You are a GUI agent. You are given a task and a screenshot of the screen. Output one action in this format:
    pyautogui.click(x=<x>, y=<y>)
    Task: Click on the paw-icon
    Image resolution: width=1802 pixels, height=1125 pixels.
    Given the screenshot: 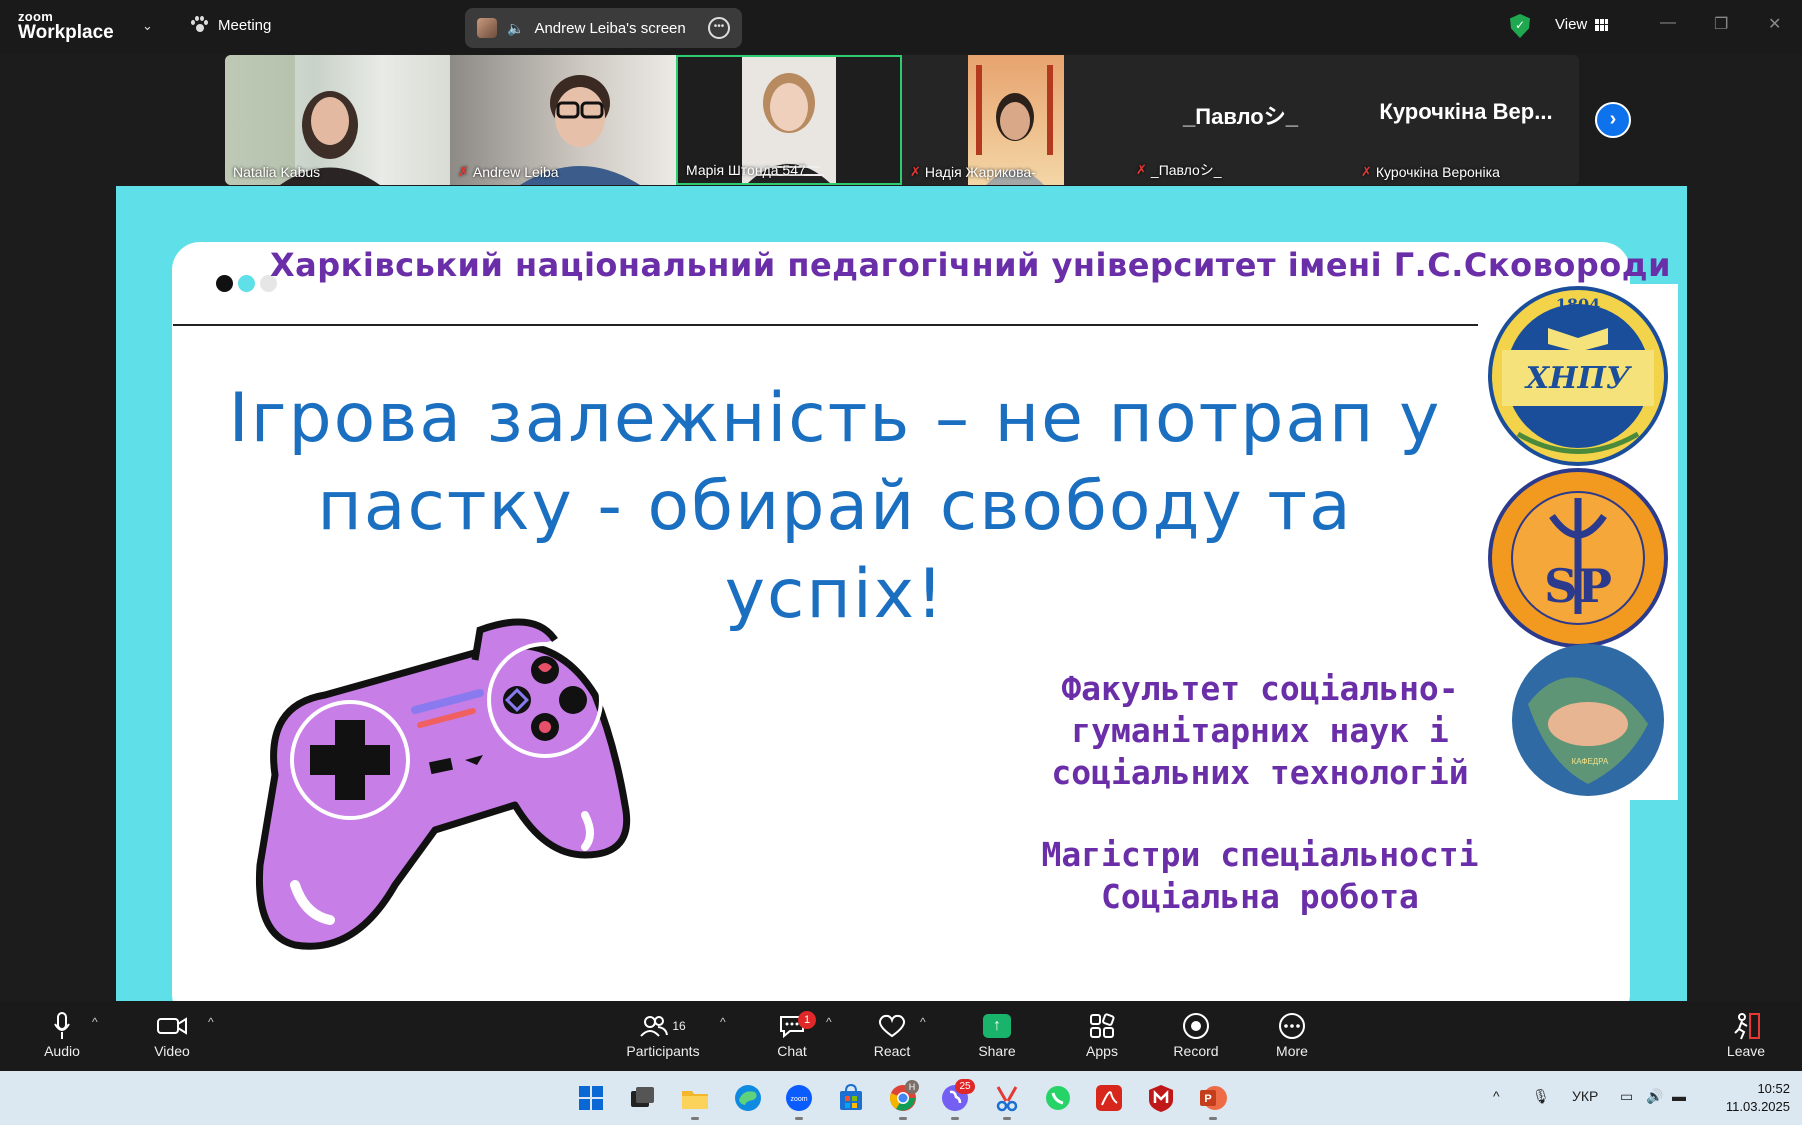 What is the action you would take?
    pyautogui.click(x=199, y=25)
    